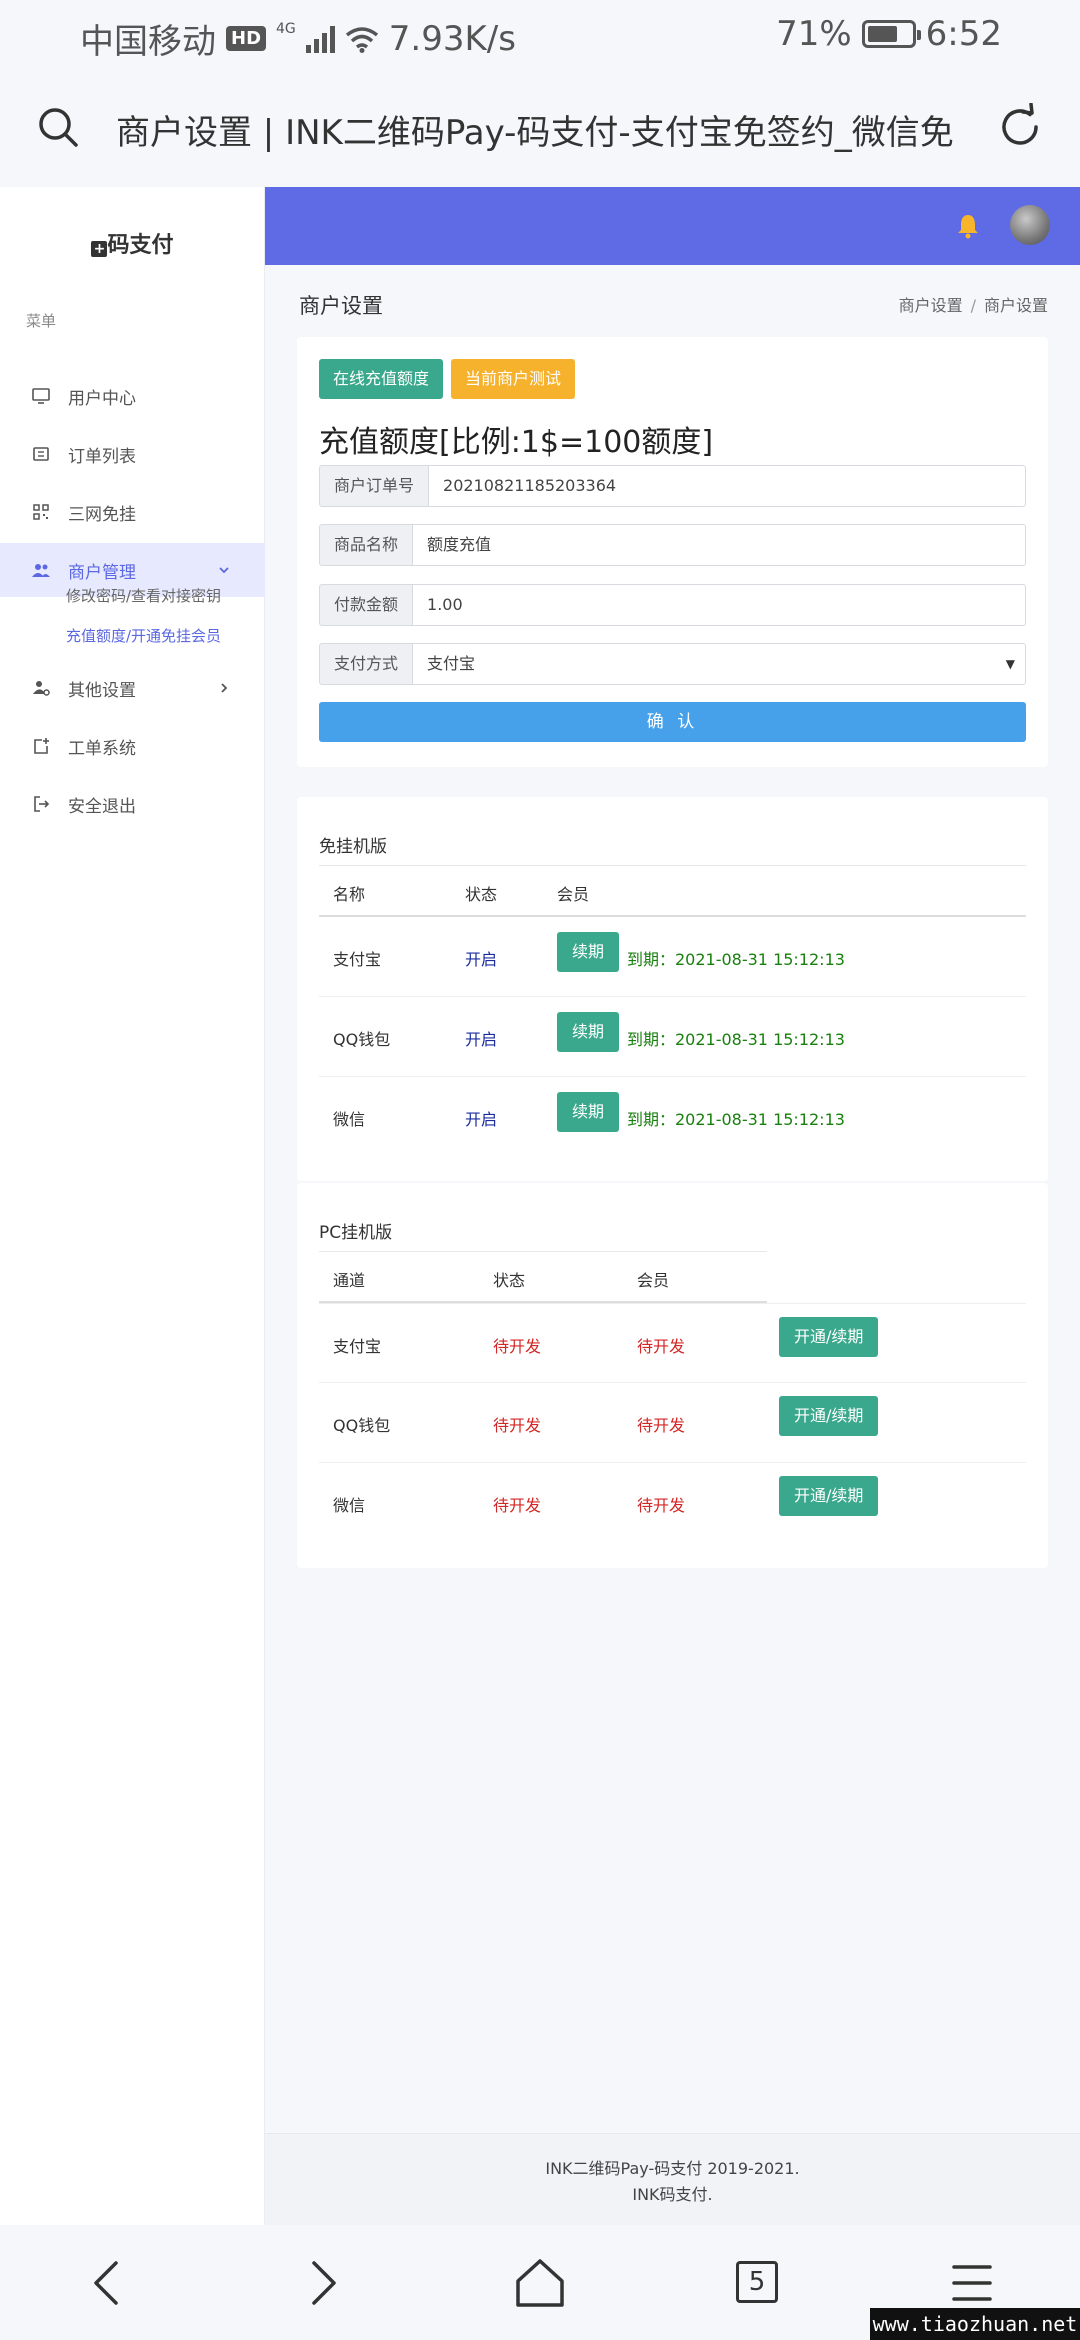 Image resolution: width=1080 pixels, height=2340 pixels. What do you see at coordinates (672, 891) in the screenshot?
I see `table-header: 名称 状态 会员` at bounding box center [672, 891].